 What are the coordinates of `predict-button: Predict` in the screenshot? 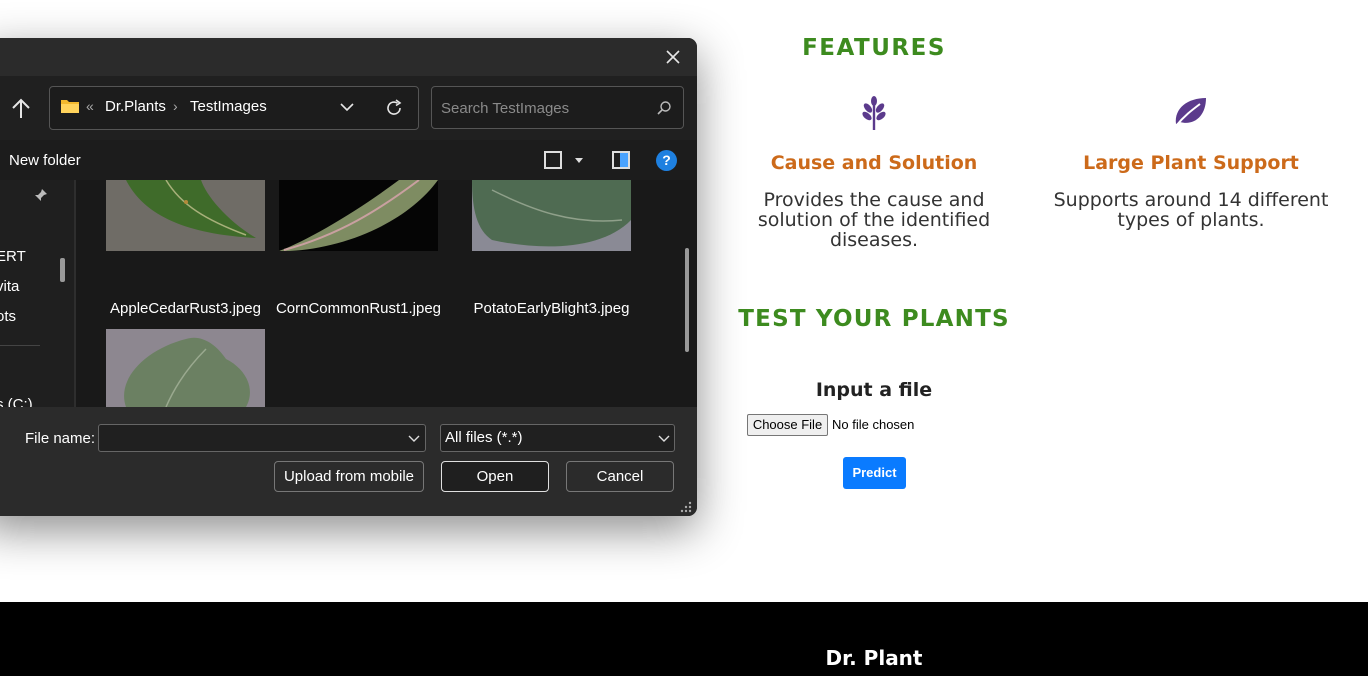 It's located at (874, 473).